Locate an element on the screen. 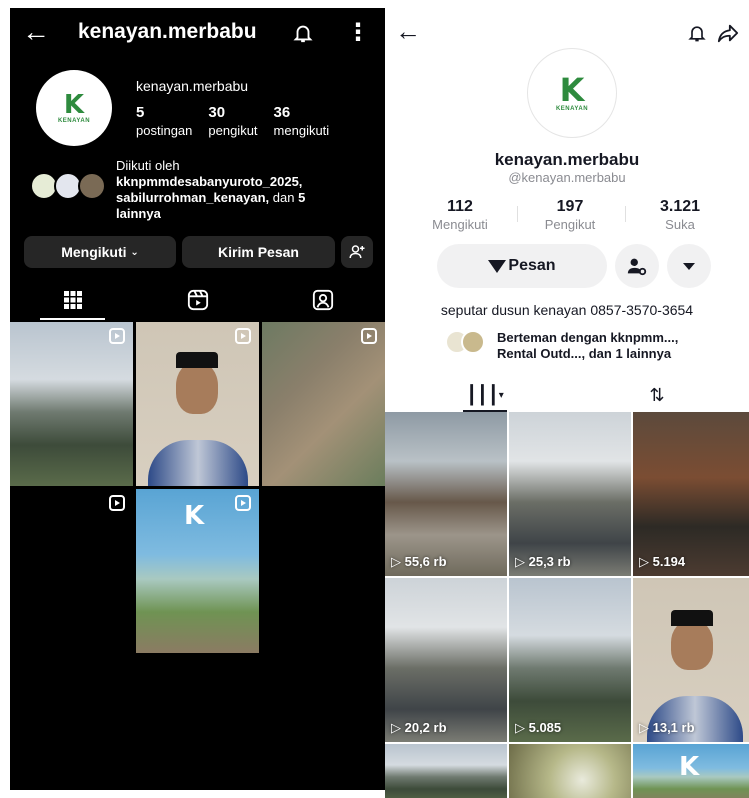  caret-down-icon is located at coordinates (689, 266).